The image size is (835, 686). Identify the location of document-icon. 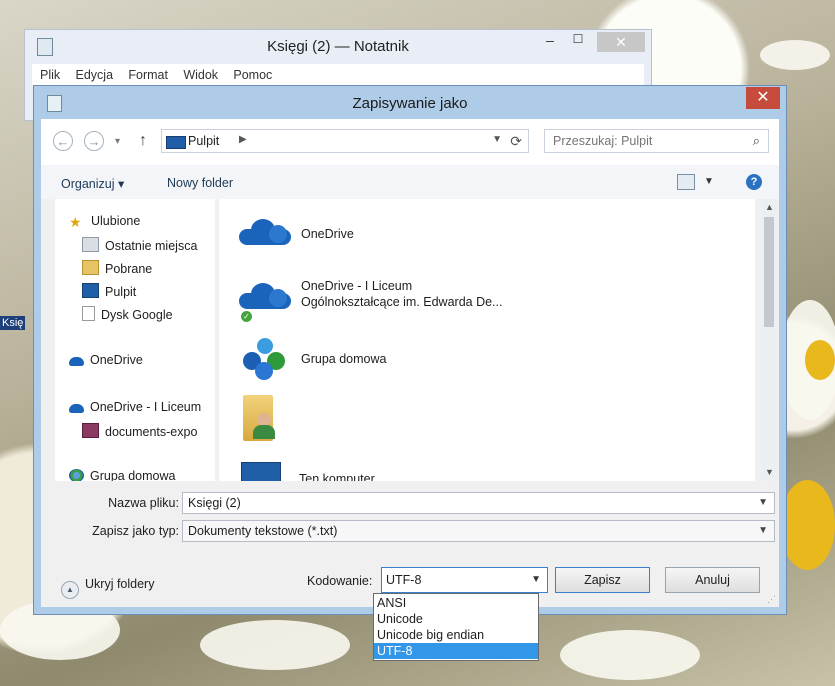
(88, 313).